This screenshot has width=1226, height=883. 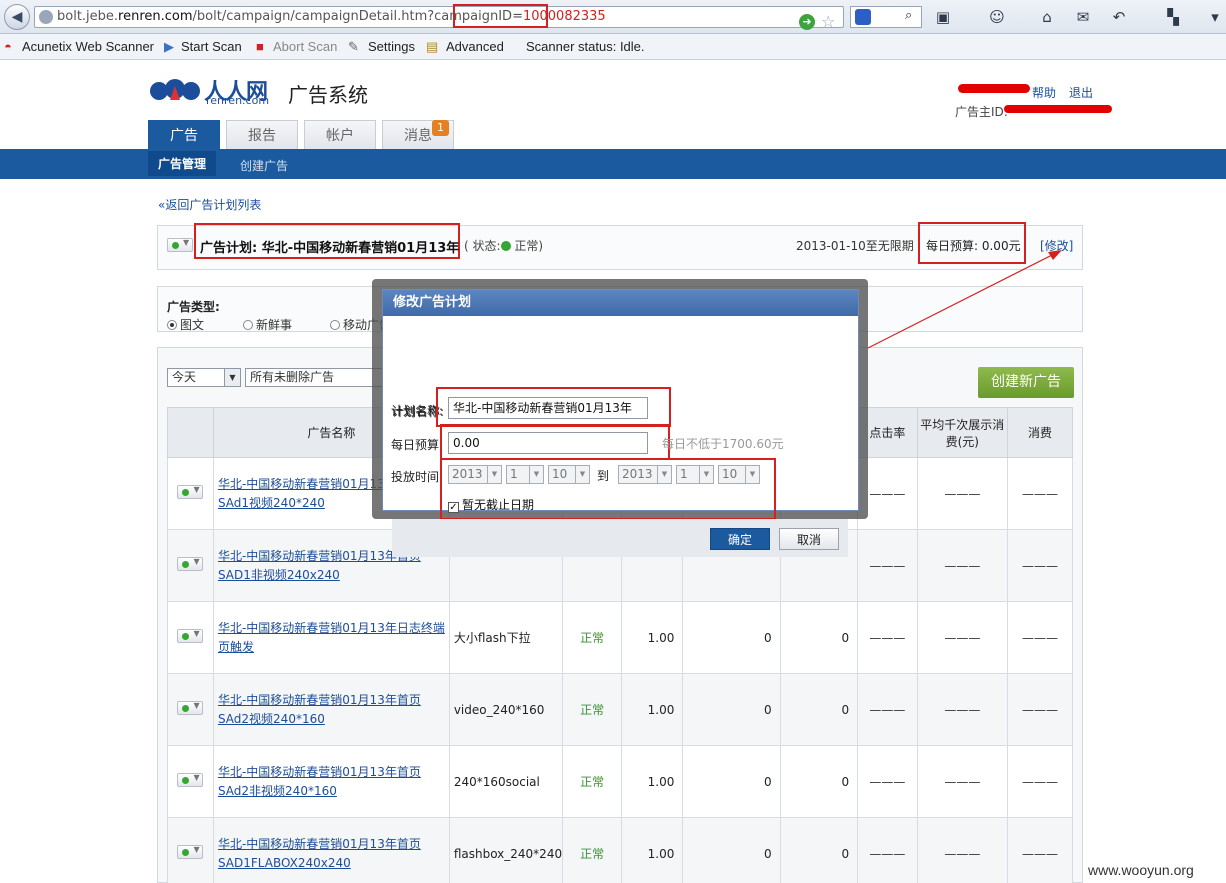 What do you see at coordinates (1119, 17) in the screenshot?
I see `history-icon: ↶` at bounding box center [1119, 17].